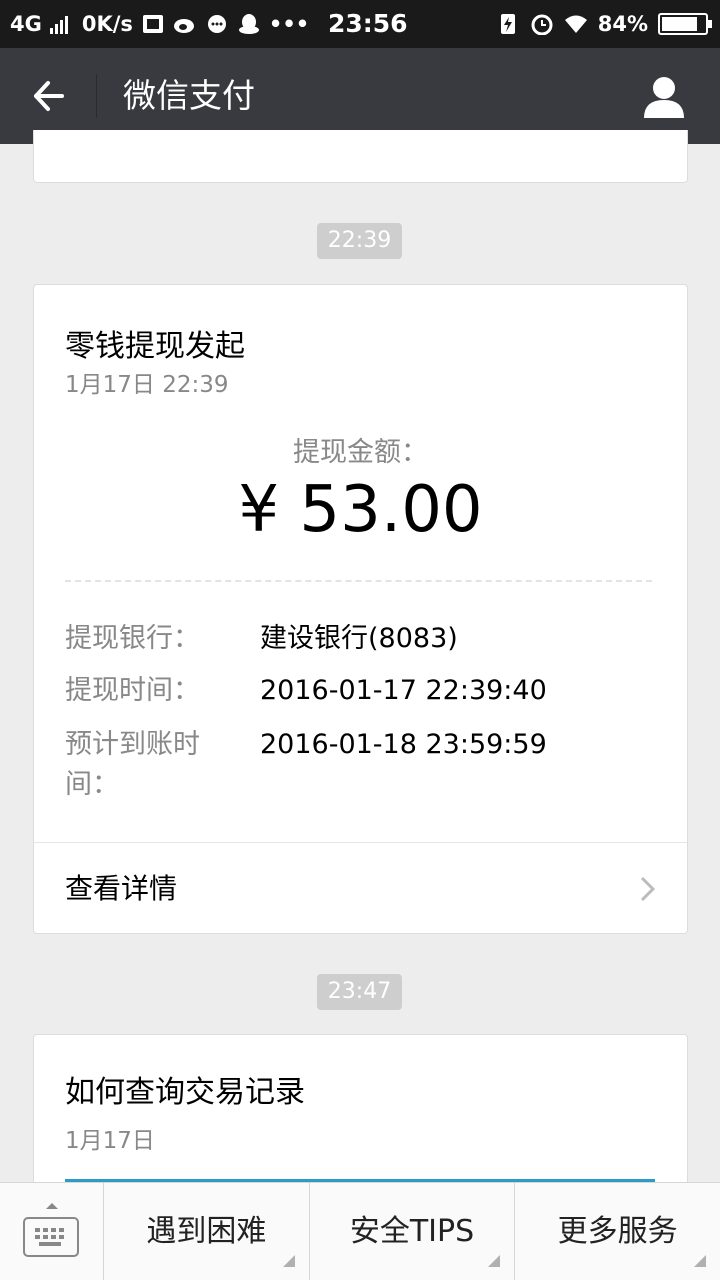 This screenshot has height=1280, width=720. Describe the element at coordinates (248, 24) in the screenshot. I see `qq-icon` at that location.